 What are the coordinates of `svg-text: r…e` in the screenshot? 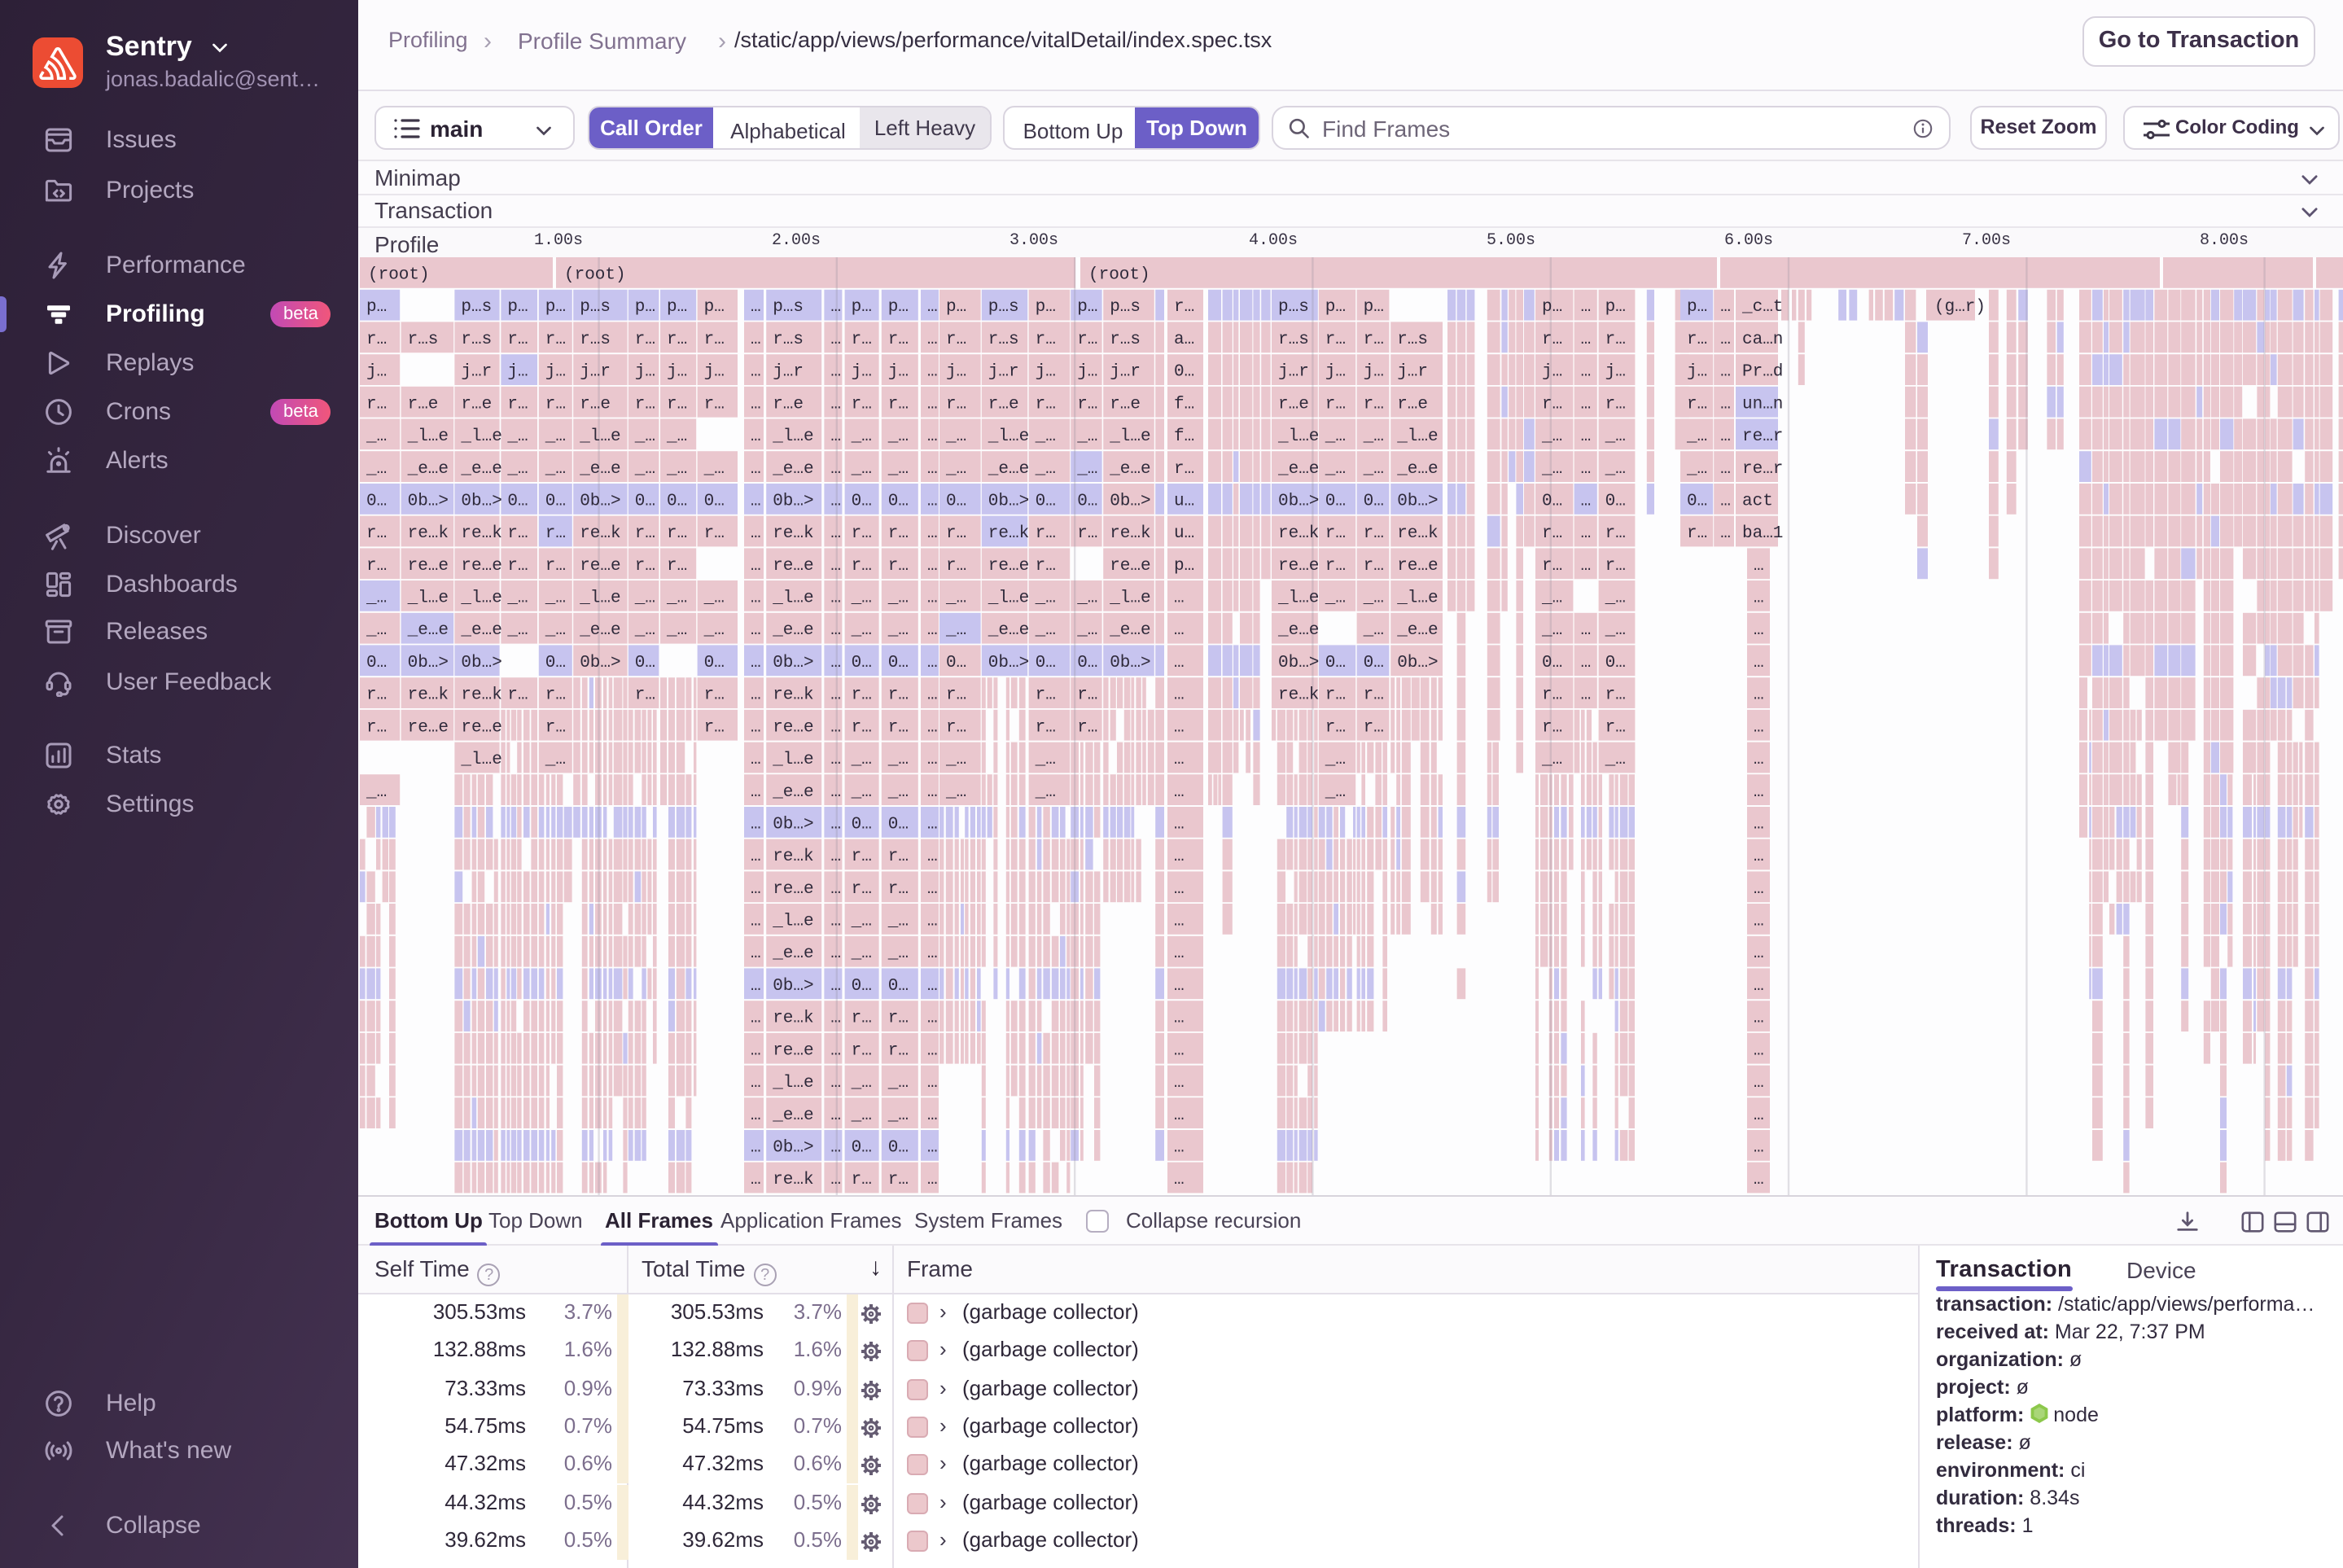 It's located at (595, 404).